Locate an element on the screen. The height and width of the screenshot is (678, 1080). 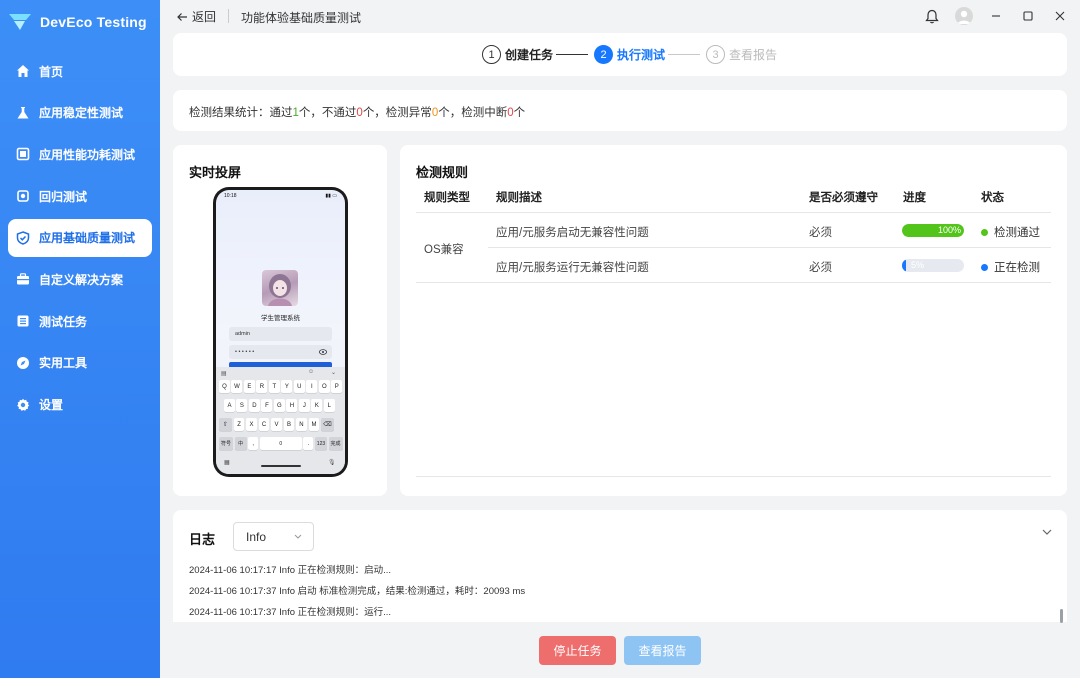
key-z: Z is located at coordinates (239, 424).